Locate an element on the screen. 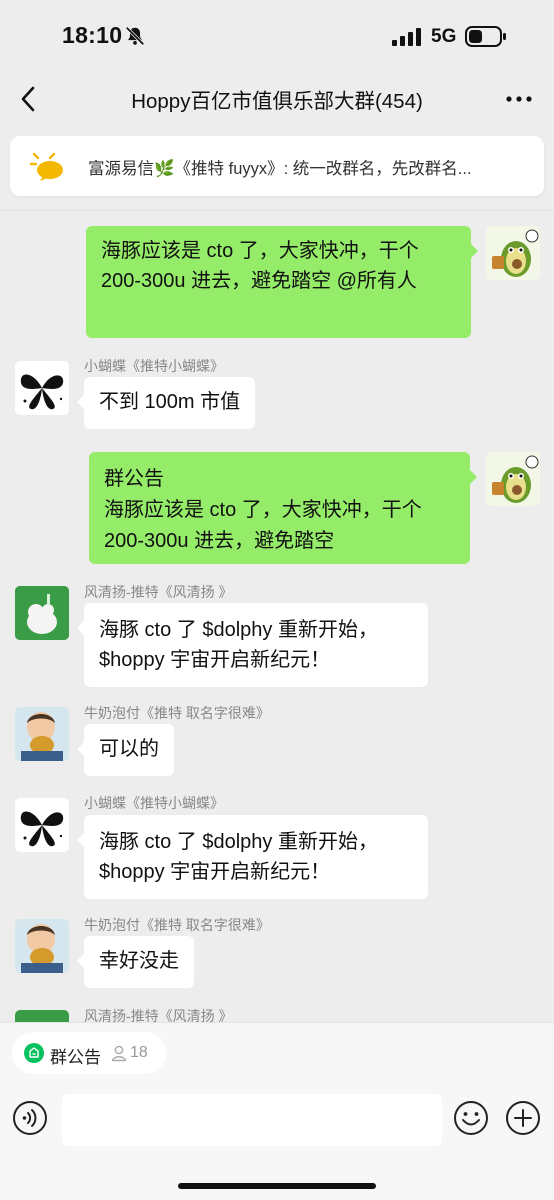  message-bubble: 不到 100m 市值 is located at coordinates (166, 403).